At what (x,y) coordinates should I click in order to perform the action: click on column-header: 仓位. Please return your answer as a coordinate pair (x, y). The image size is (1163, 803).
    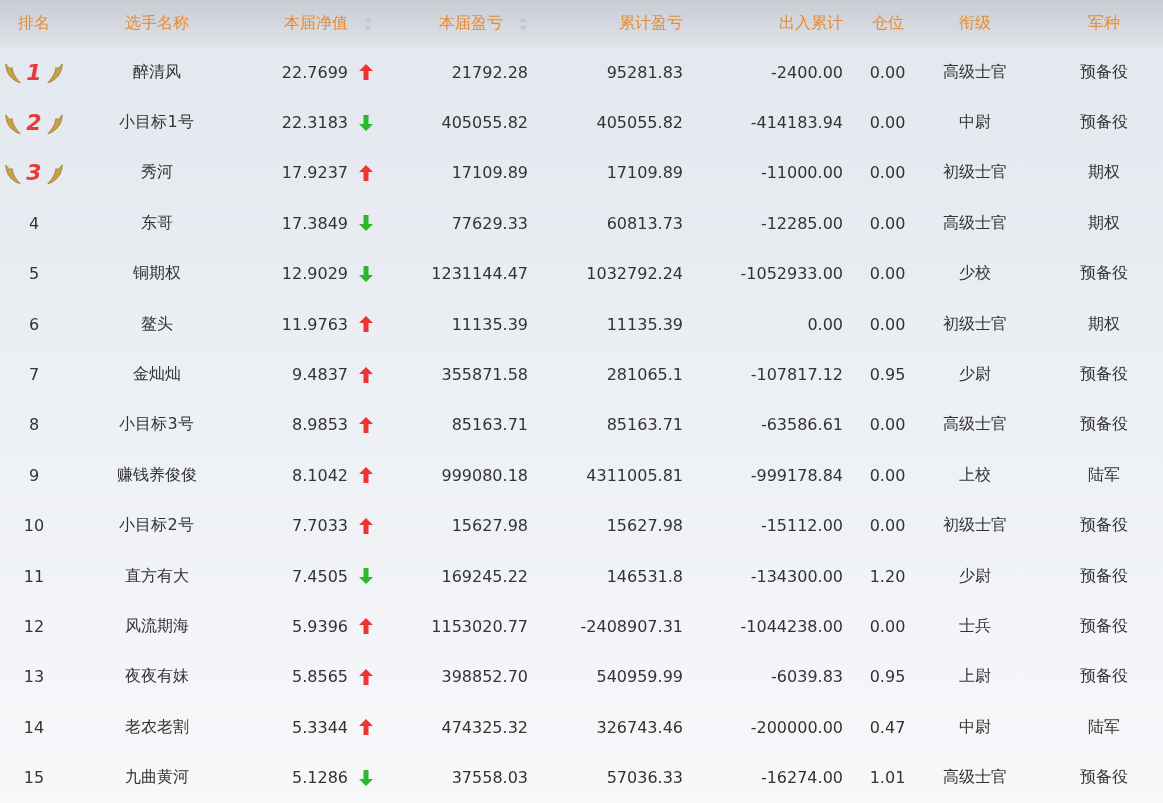
    Looking at the image, I should click on (887, 23).